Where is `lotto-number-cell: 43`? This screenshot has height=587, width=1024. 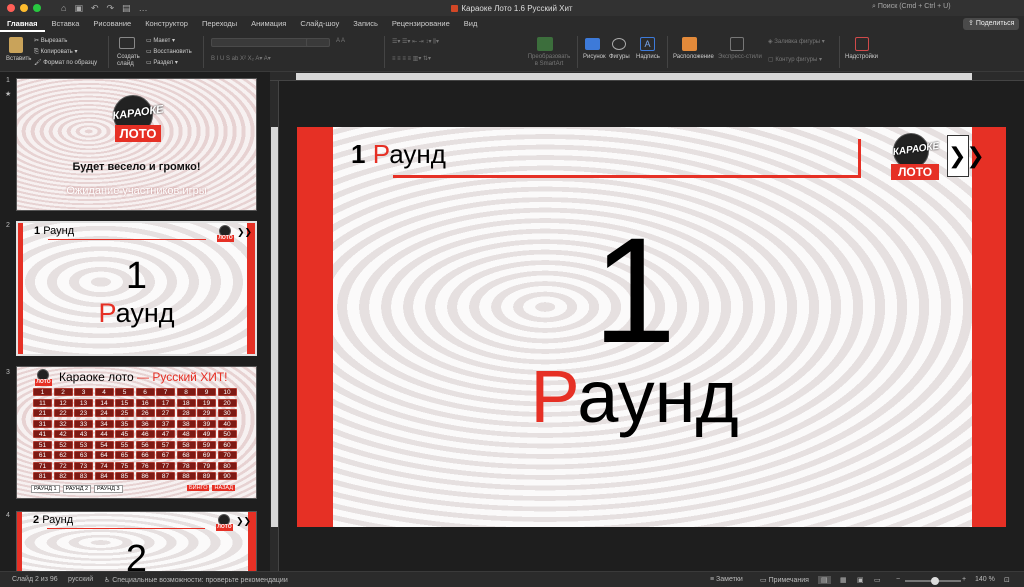 lotto-number-cell: 43 is located at coordinates (83, 434).